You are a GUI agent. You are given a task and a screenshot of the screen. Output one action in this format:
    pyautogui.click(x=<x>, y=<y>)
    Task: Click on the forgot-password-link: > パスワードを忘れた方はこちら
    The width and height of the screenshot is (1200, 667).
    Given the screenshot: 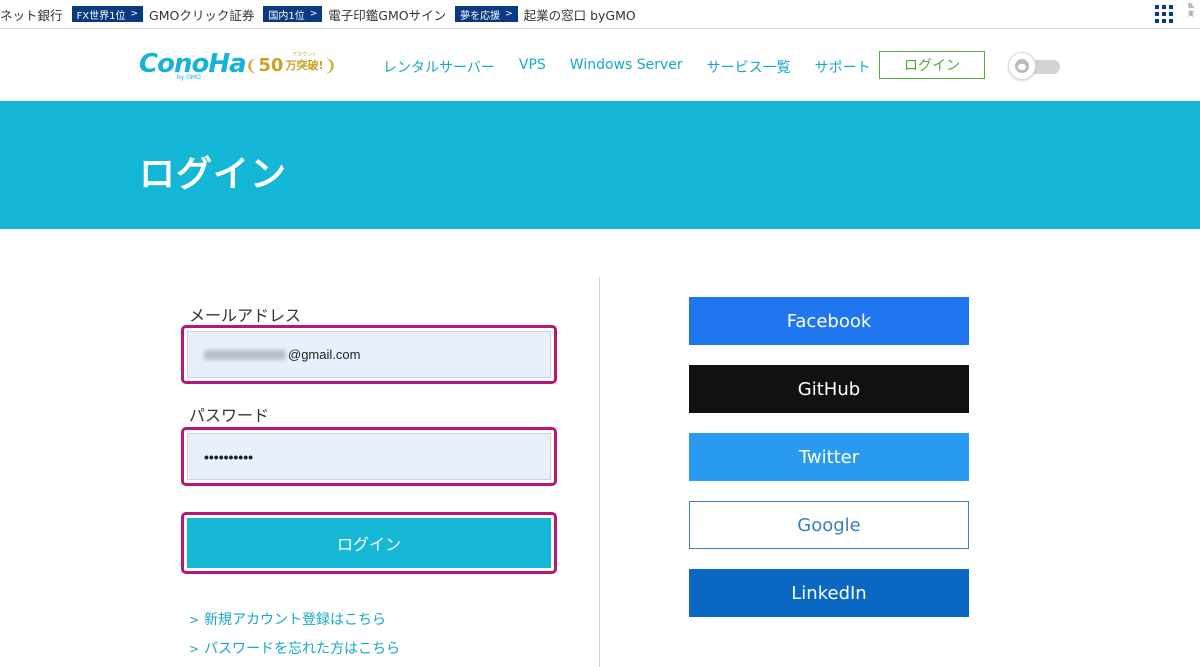 What is the action you would take?
    pyautogui.click(x=294, y=648)
    